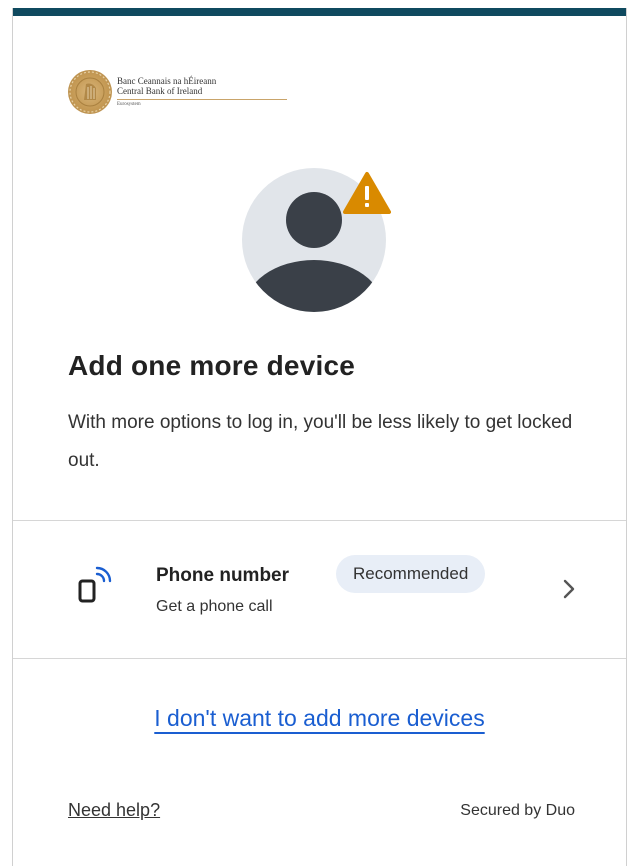 This screenshot has height=866, width=637. I want to click on option-sublabel: Get a phone call, so click(214, 606).